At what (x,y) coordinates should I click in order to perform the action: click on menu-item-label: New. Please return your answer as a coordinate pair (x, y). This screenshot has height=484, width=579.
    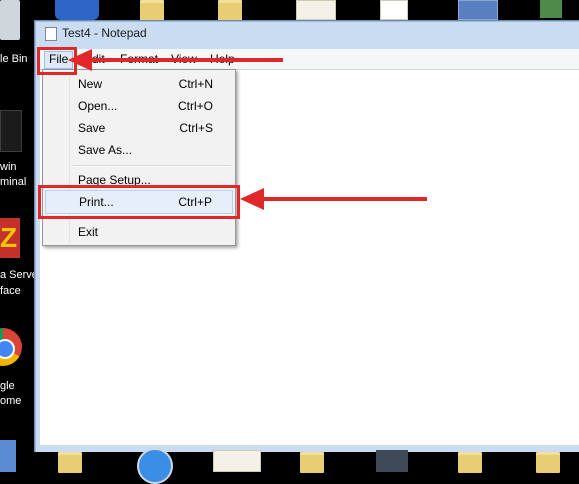
    Looking at the image, I should click on (90, 84).